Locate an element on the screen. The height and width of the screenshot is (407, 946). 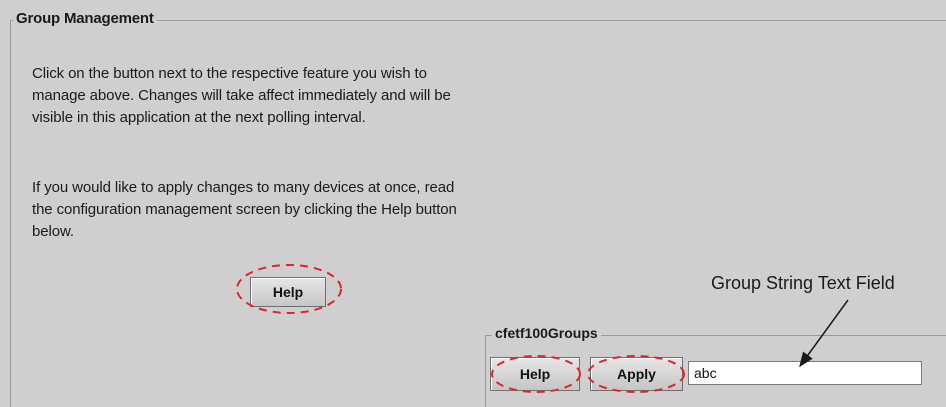
group-string-text-field is located at coordinates (805, 373).